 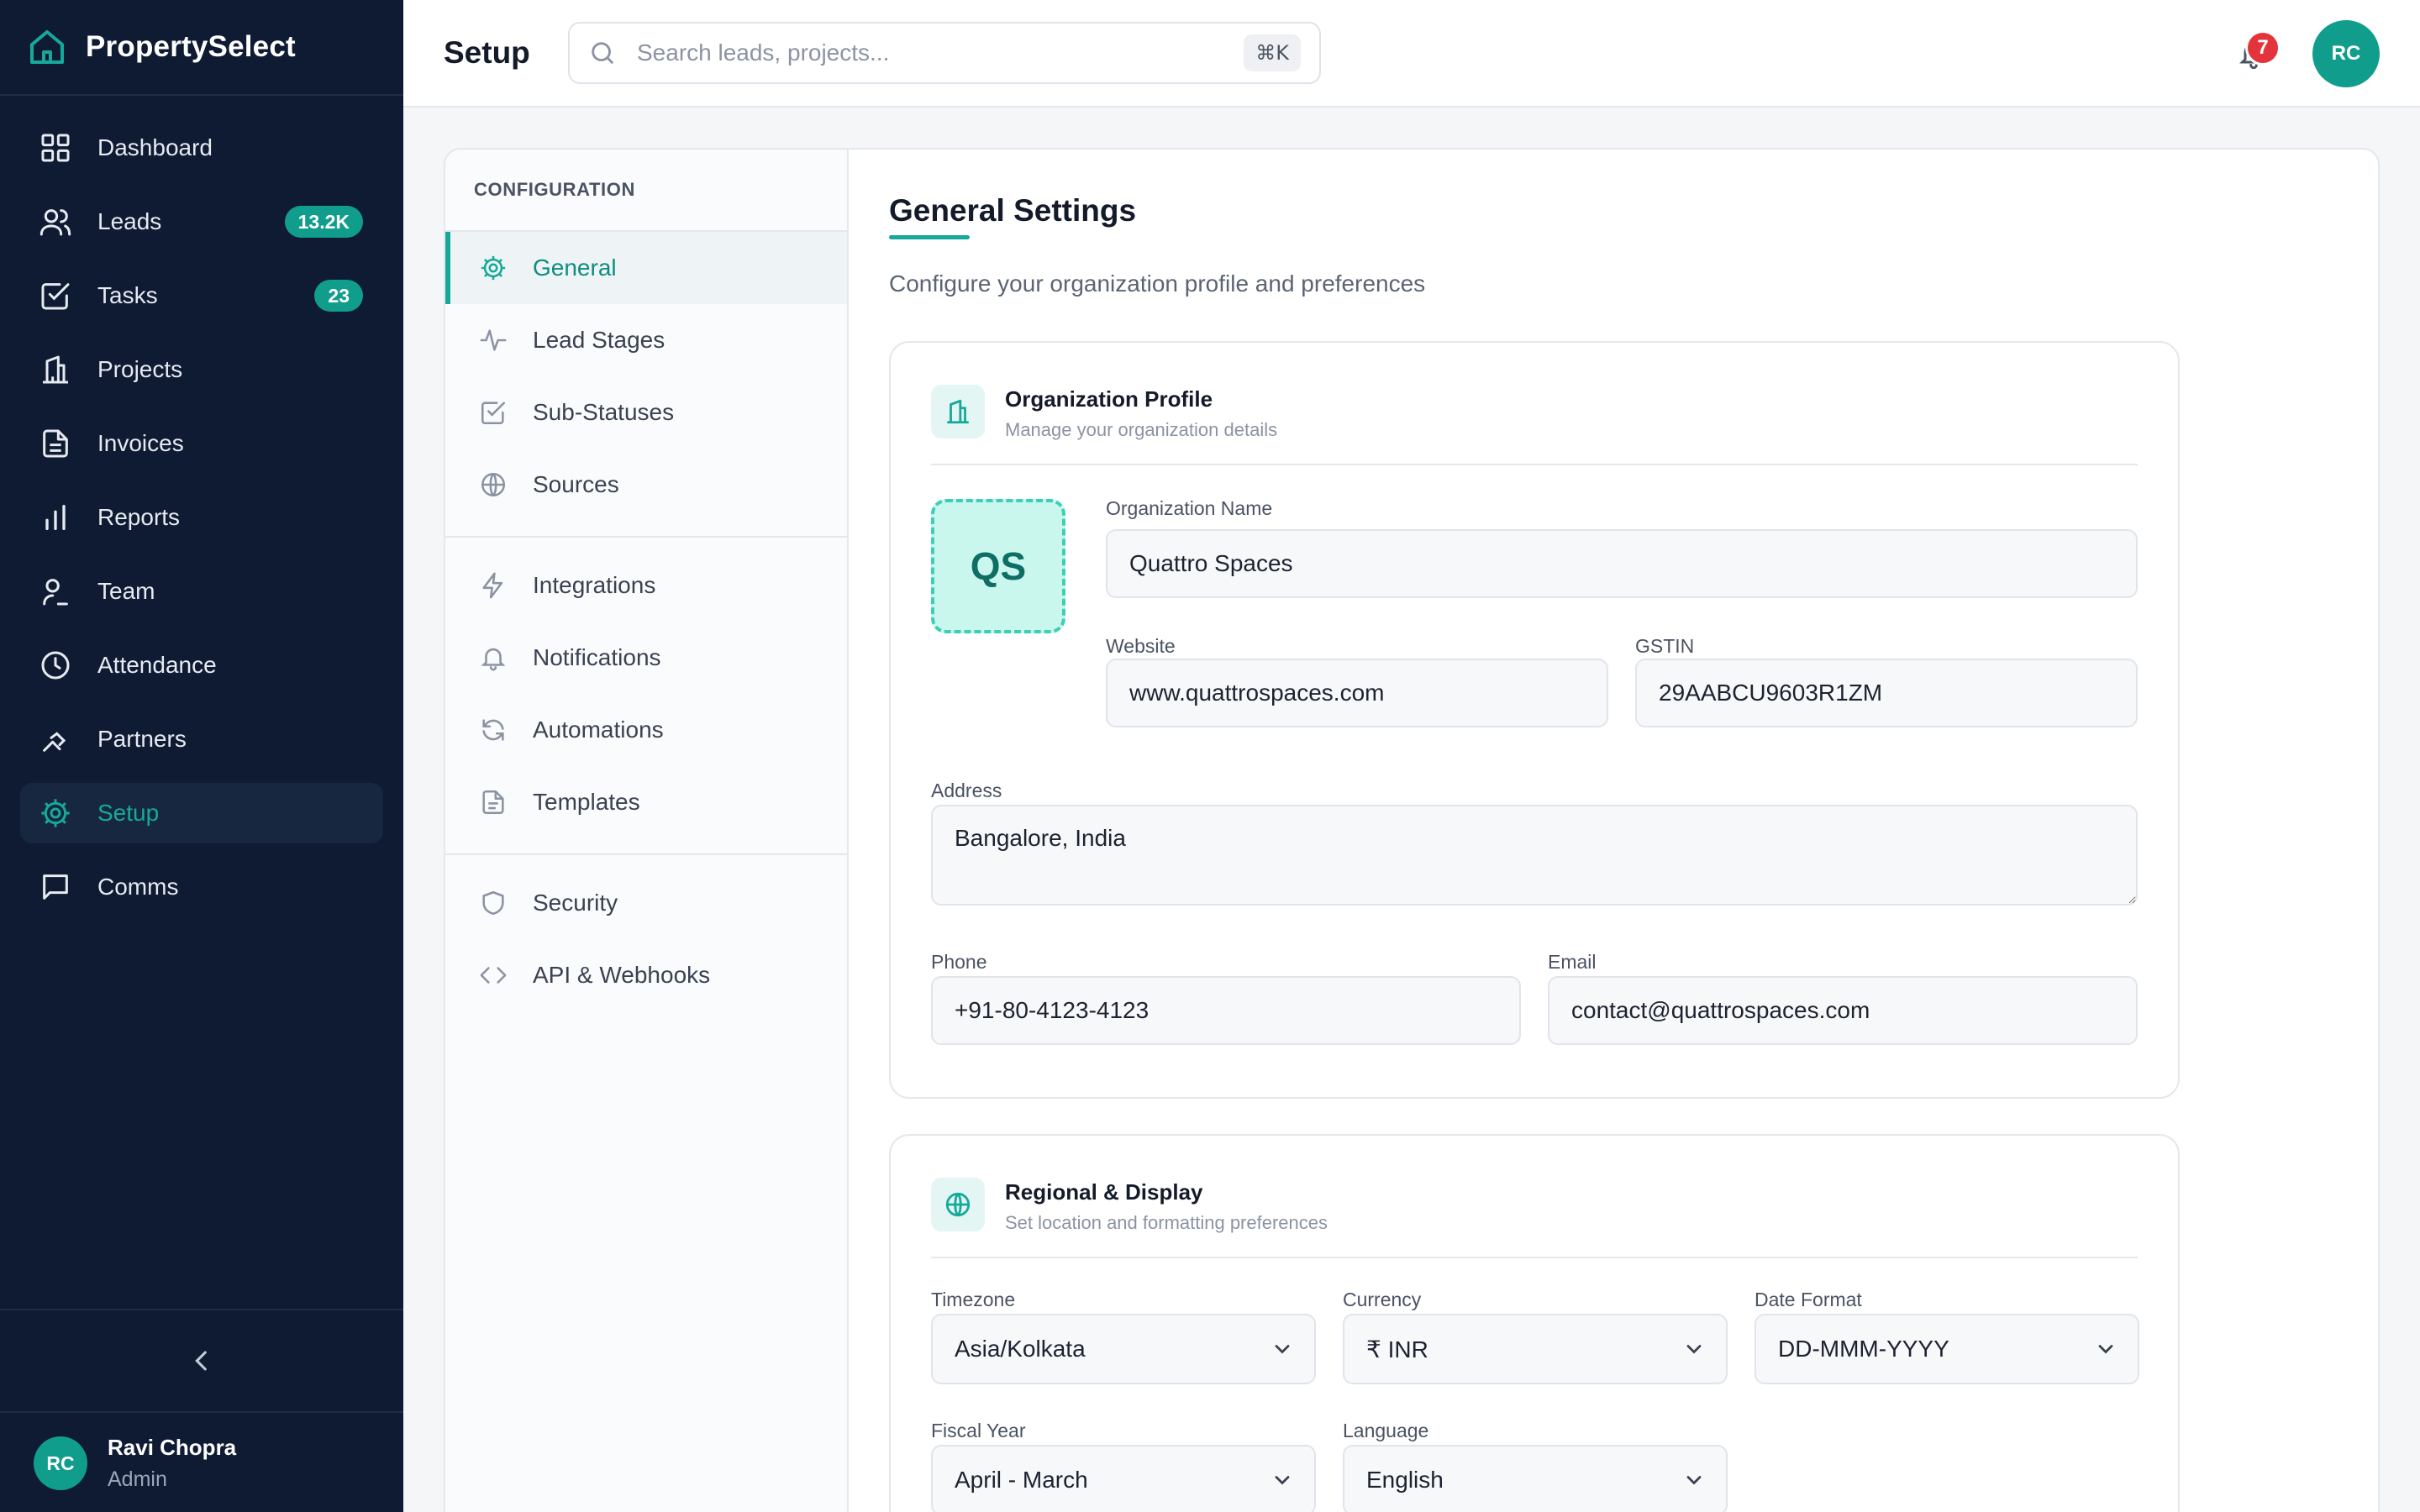 I want to click on sidebar-item-setup: Setup, so click(x=202, y=813).